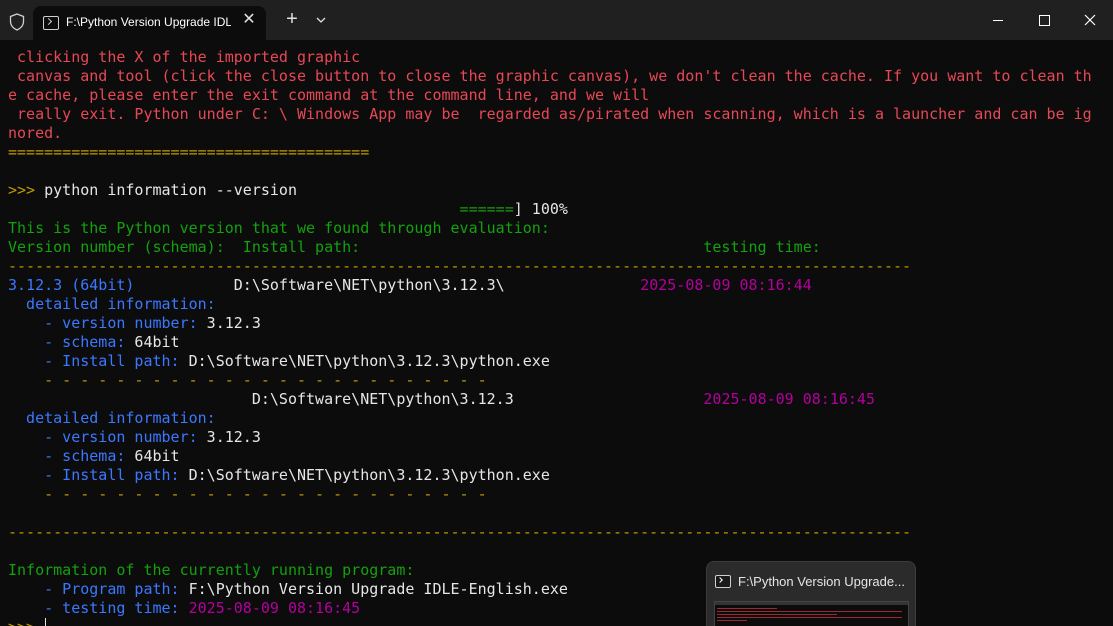  What do you see at coordinates (292, 19) in the screenshot?
I see `new-tab-button: +` at bounding box center [292, 19].